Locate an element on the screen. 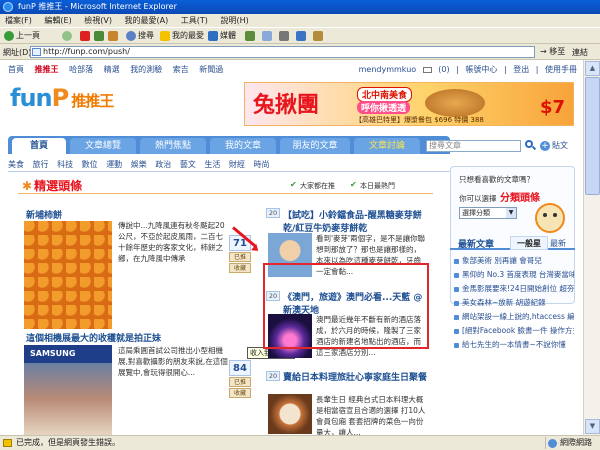 Image resolution: width=600 pixels, height=450 pixels. go-button: → 移至 is located at coordinates (552, 52).